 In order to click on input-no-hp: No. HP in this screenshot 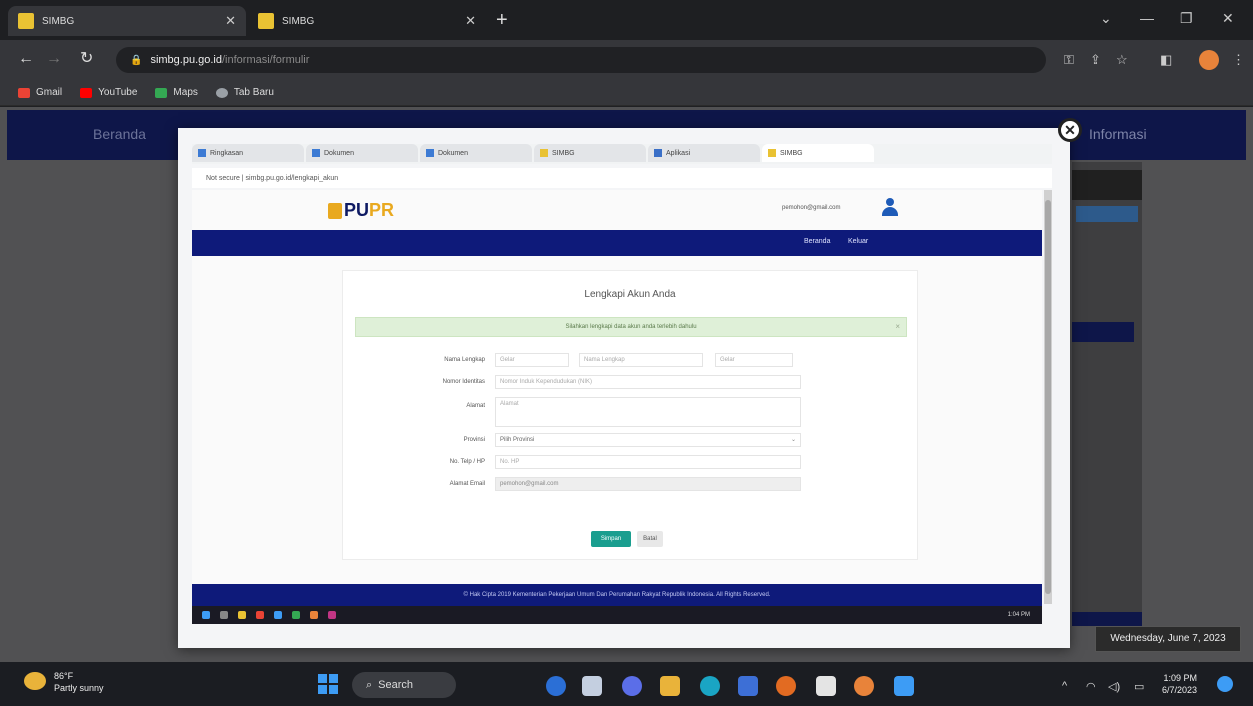, I will do `click(648, 462)`.